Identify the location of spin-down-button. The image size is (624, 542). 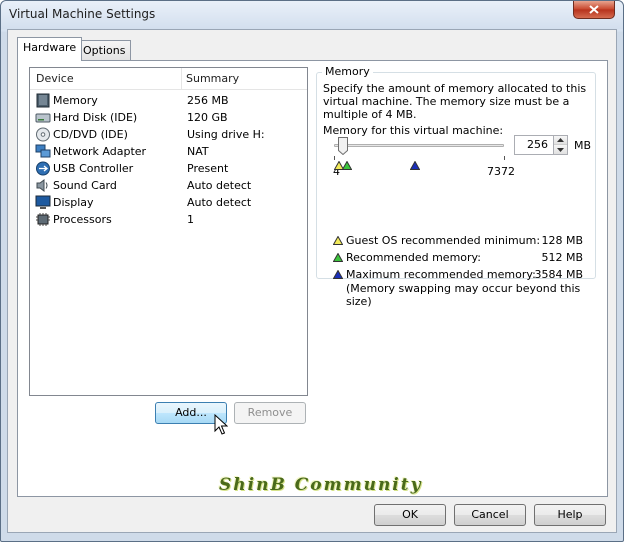
(560, 149).